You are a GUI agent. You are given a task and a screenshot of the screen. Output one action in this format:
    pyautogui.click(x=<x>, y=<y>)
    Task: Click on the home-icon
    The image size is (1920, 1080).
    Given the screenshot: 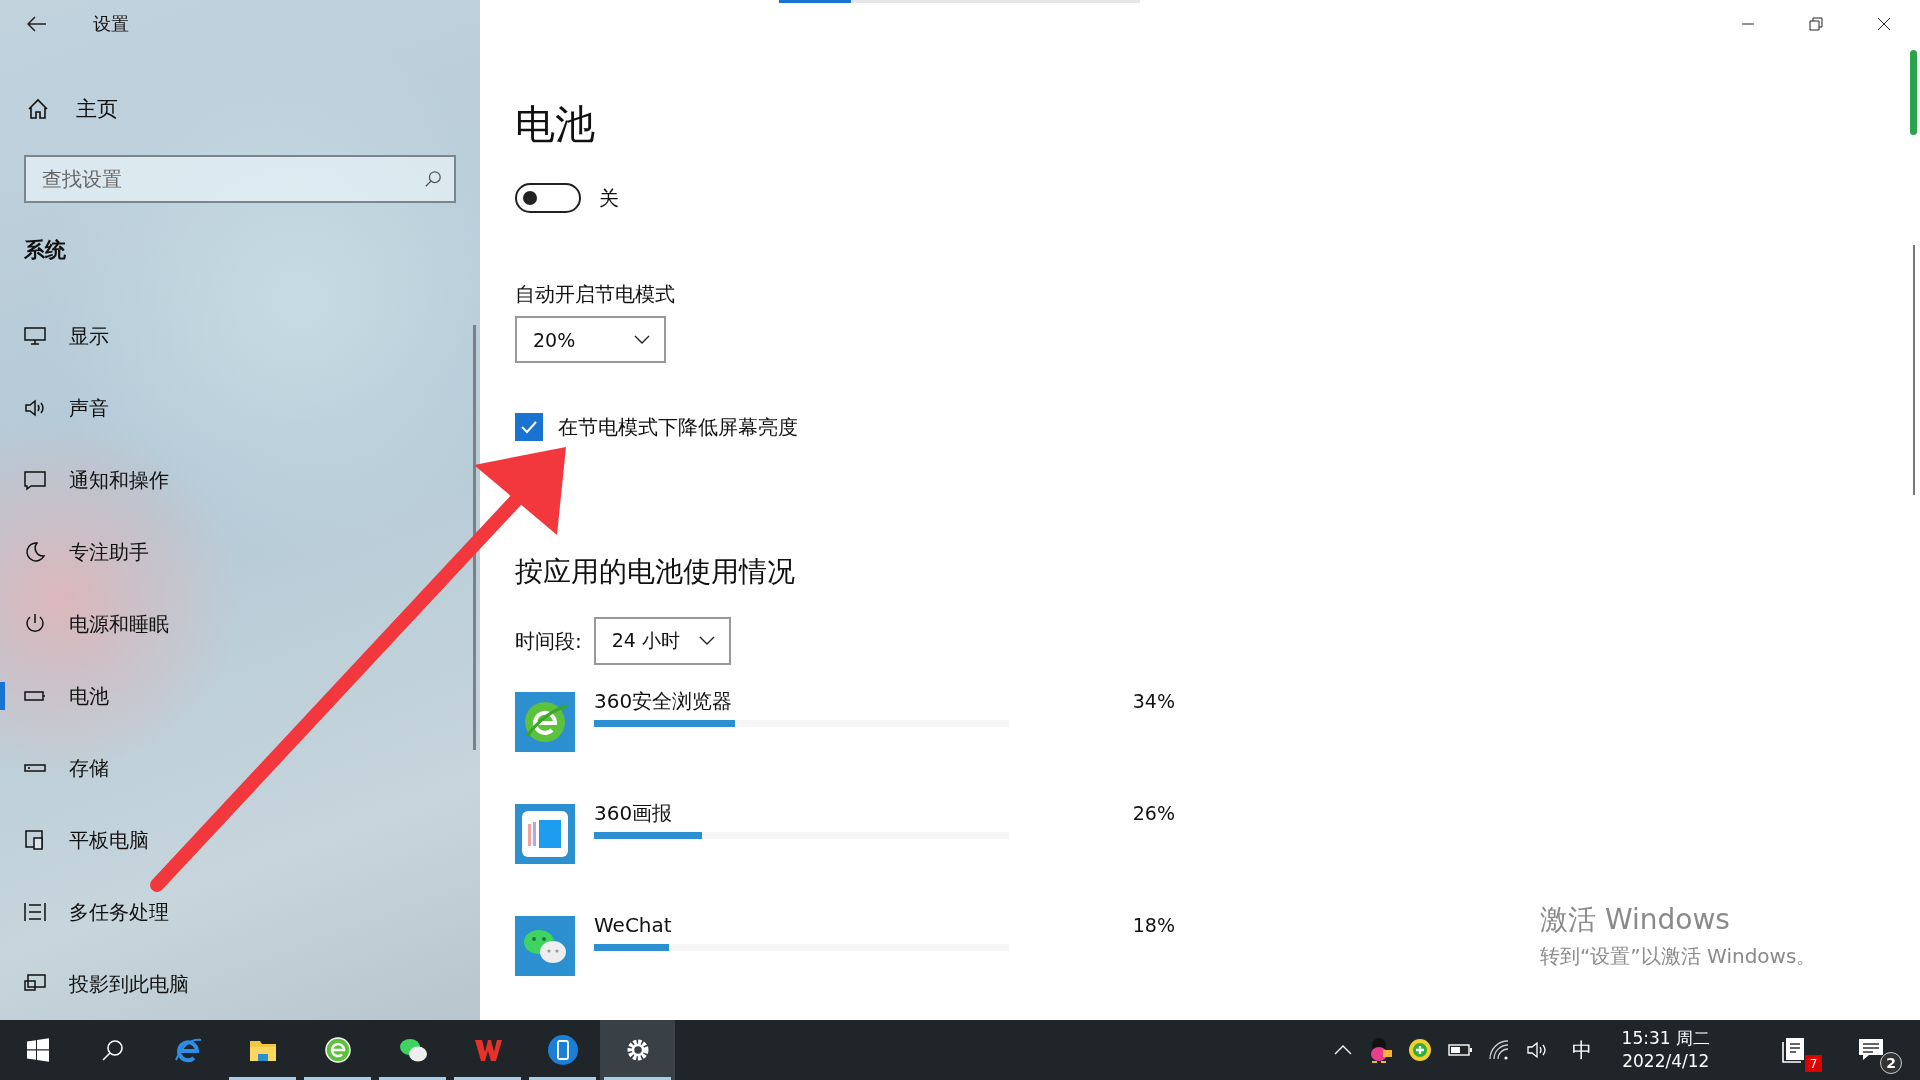 What is the action you would take?
    pyautogui.click(x=38, y=109)
    